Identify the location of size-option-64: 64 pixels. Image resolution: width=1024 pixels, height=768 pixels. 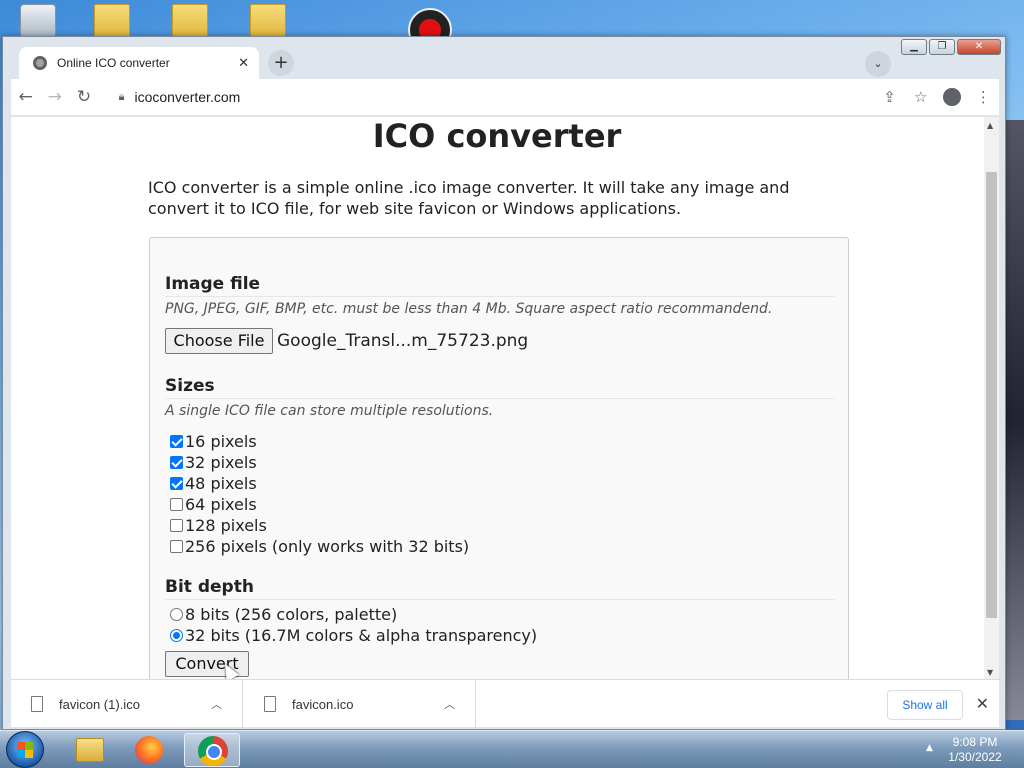
(213, 504).